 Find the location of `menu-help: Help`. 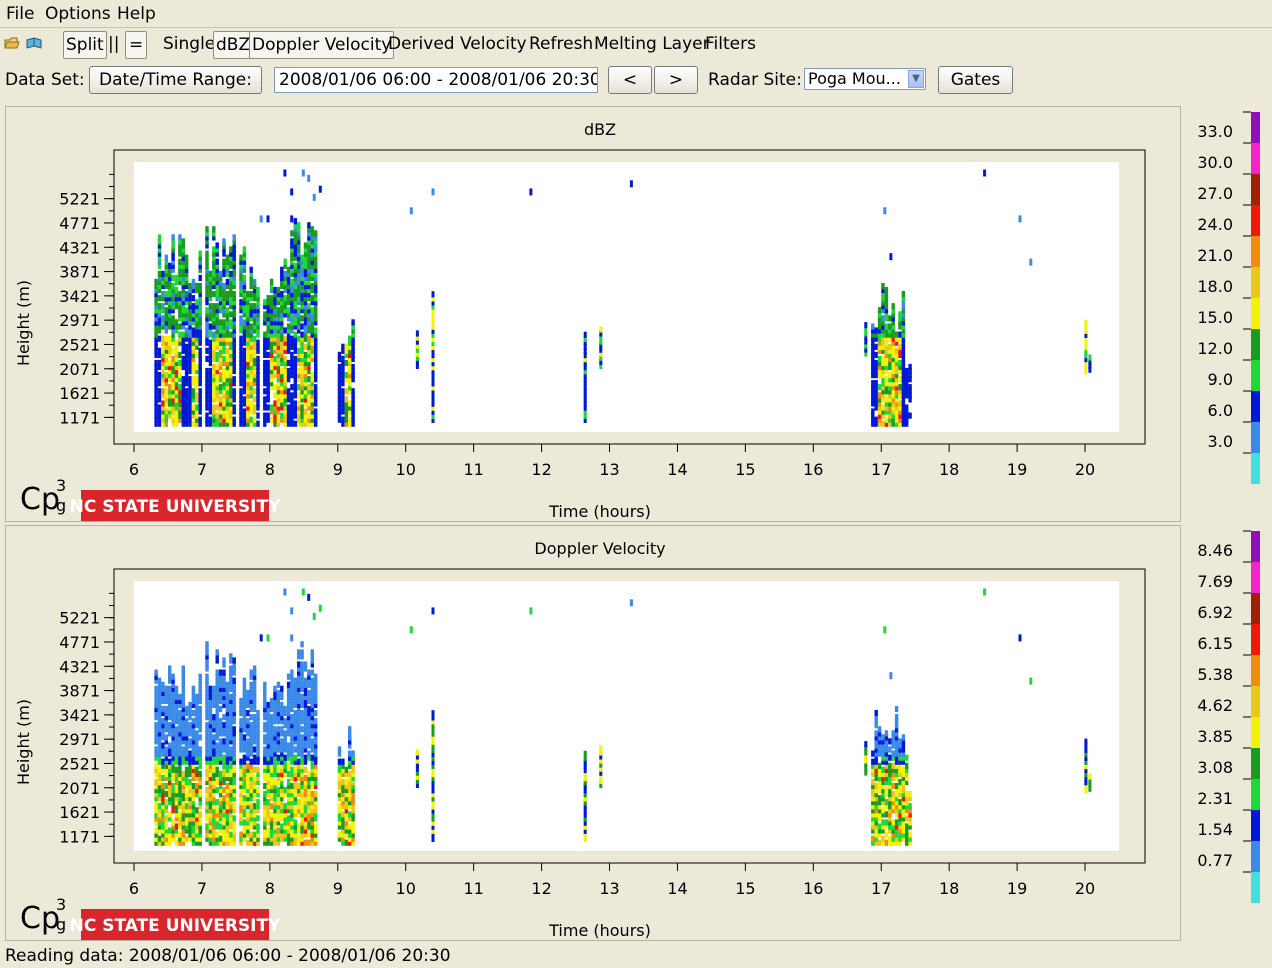

menu-help: Help is located at coordinates (136, 14).